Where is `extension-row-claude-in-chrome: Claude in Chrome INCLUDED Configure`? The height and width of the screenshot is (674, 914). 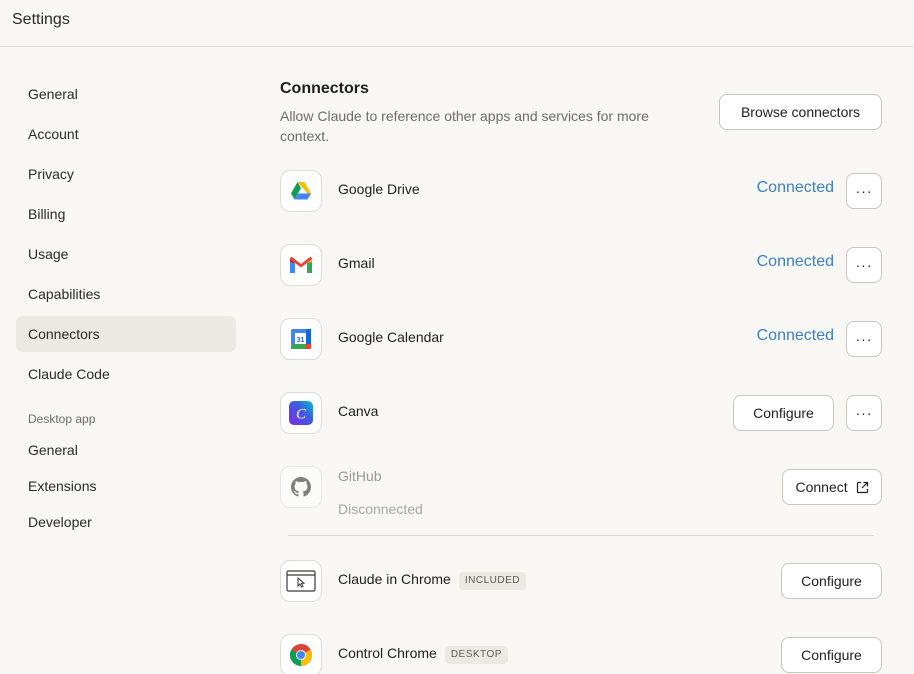 extension-row-claude-in-chrome: Claude in Chrome INCLUDED Configure is located at coordinates (581, 581).